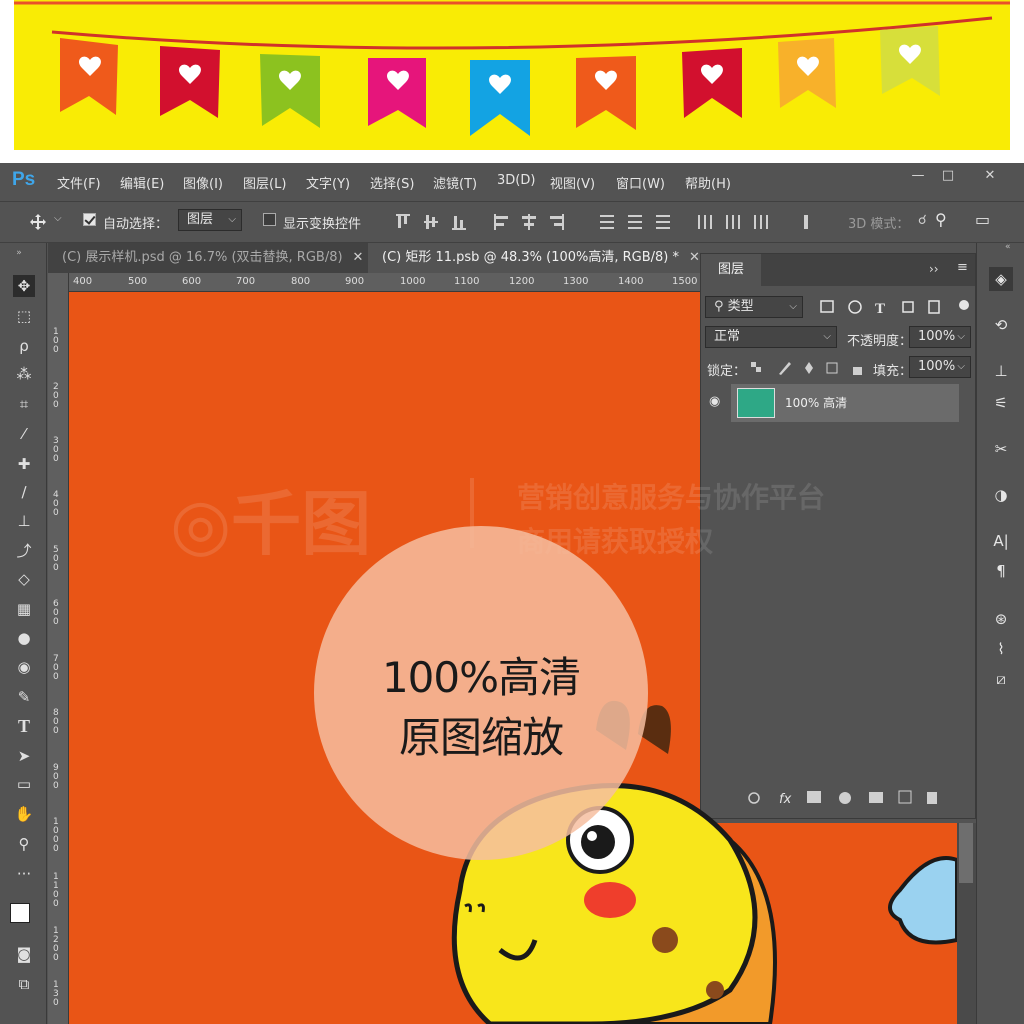 The width and height of the screenshot is (1024, 1024). I want to click on adjustments-slider-icon: ⚟, so click(1001, 403).